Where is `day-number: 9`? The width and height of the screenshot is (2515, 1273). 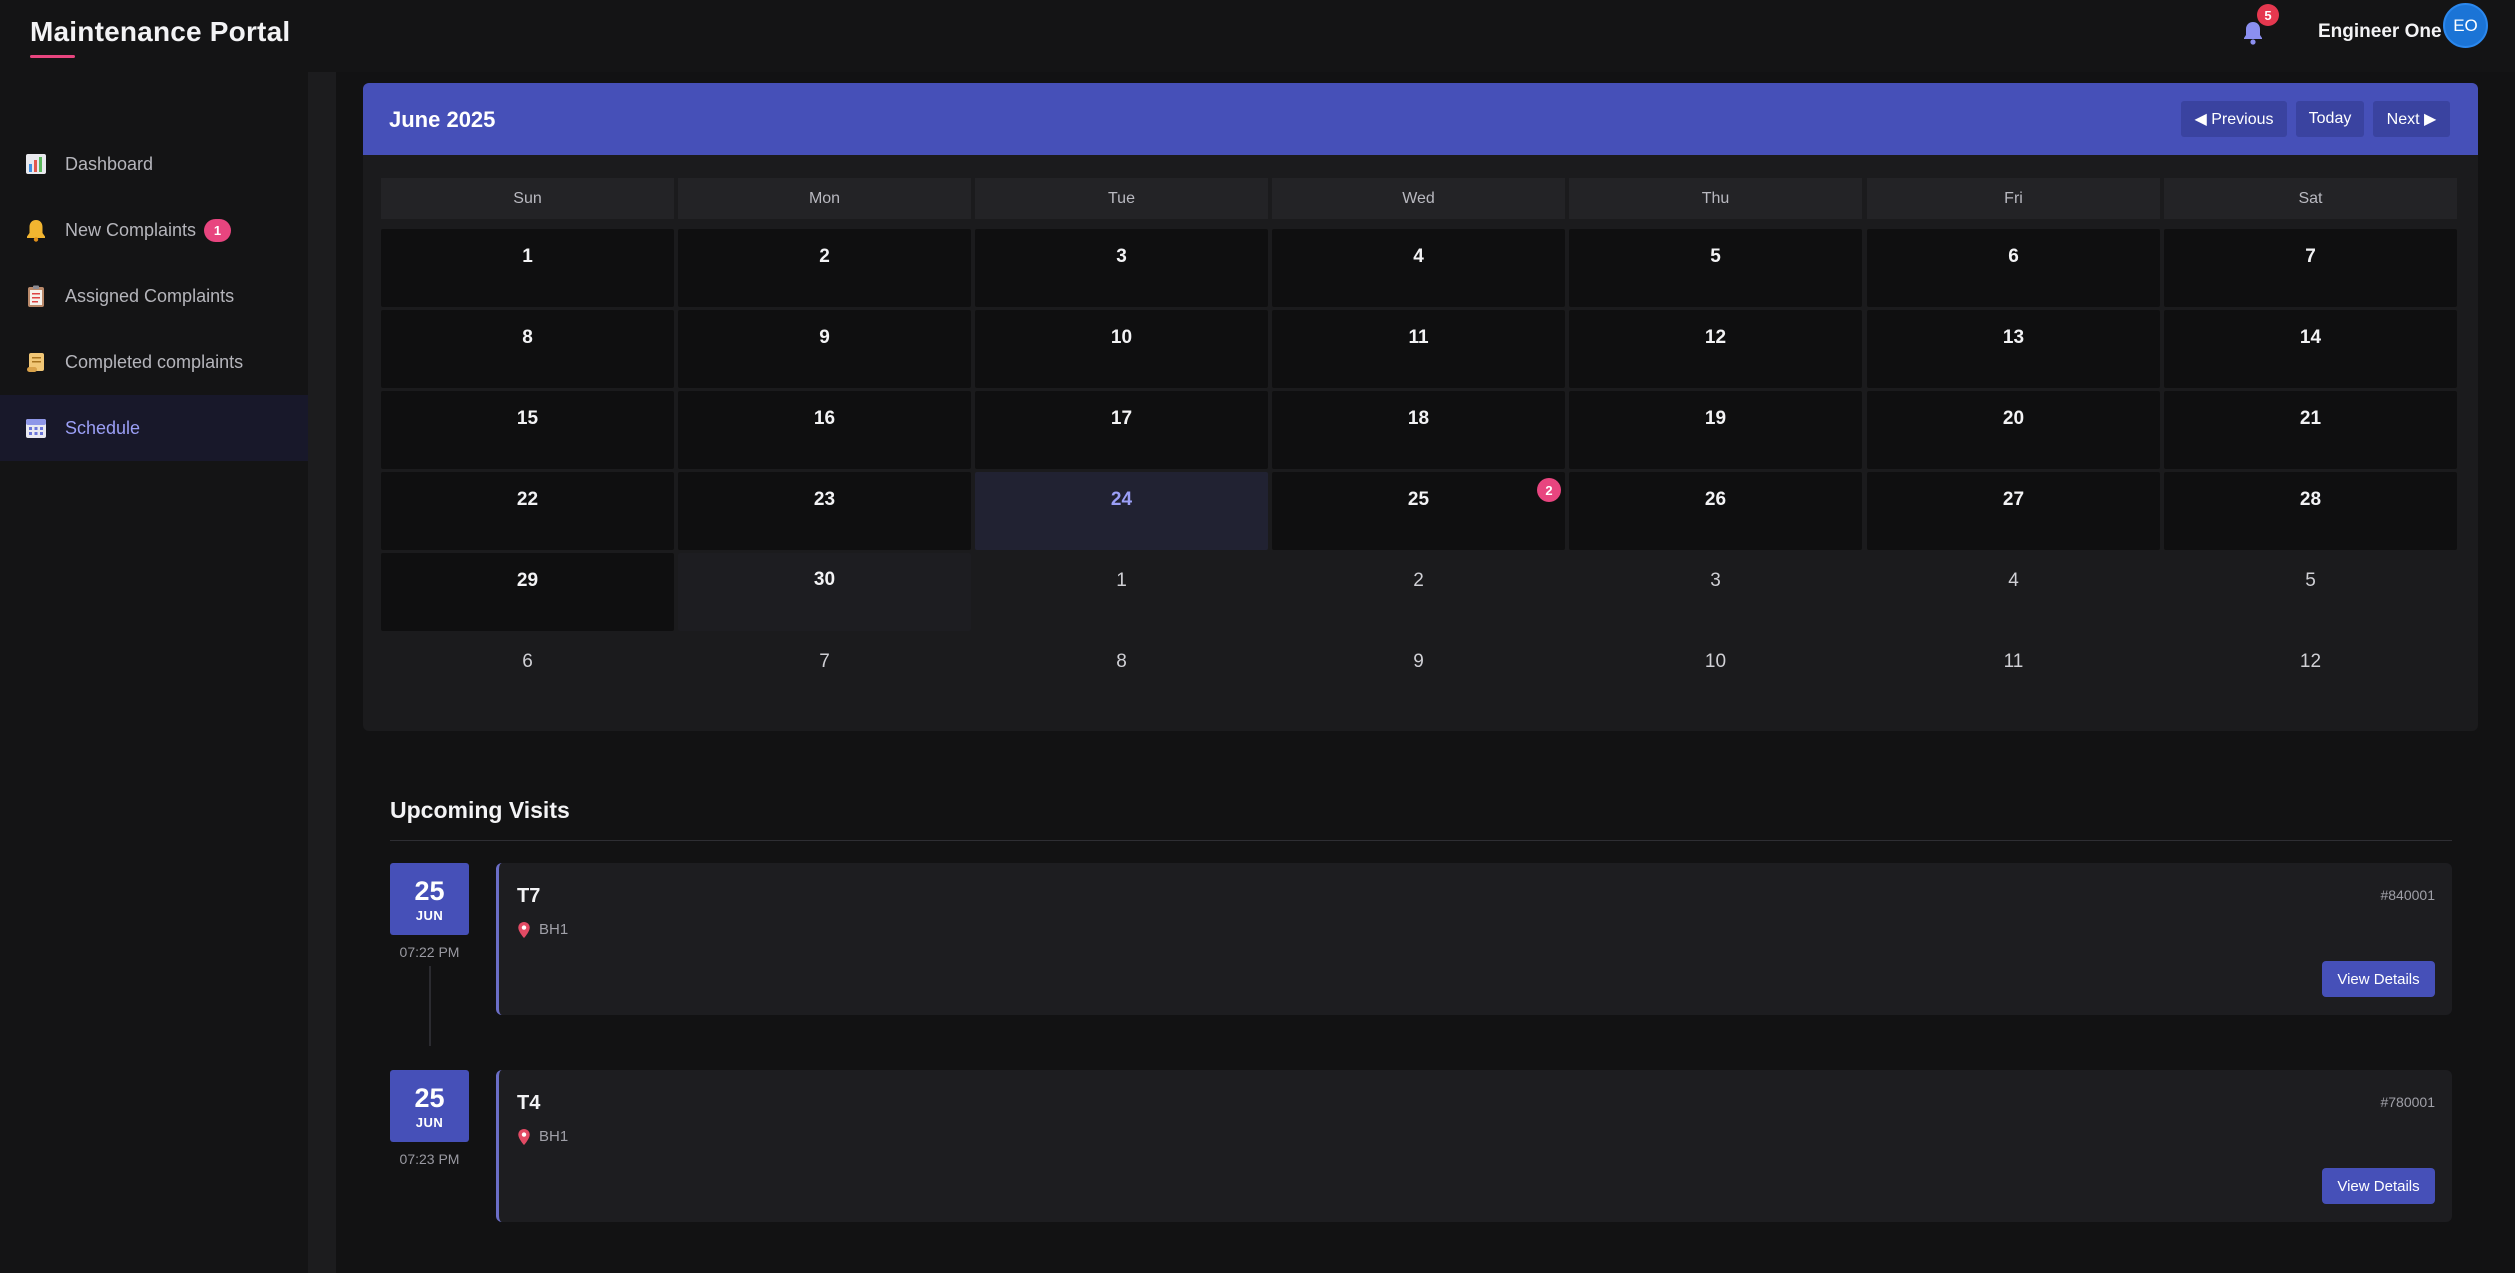 day-number: 9 is located at coordinates (824, 337).